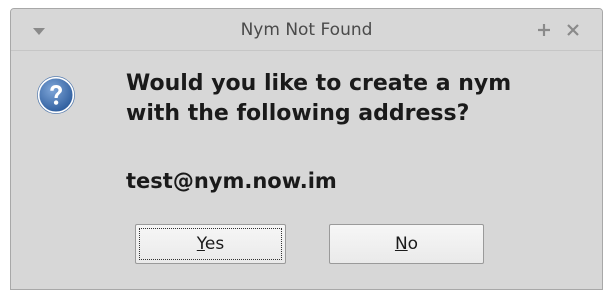  What do you see at coordinates (214, 244) in the screenshot?
I see `yes-button-label: es` at bounding box center [214, 244].